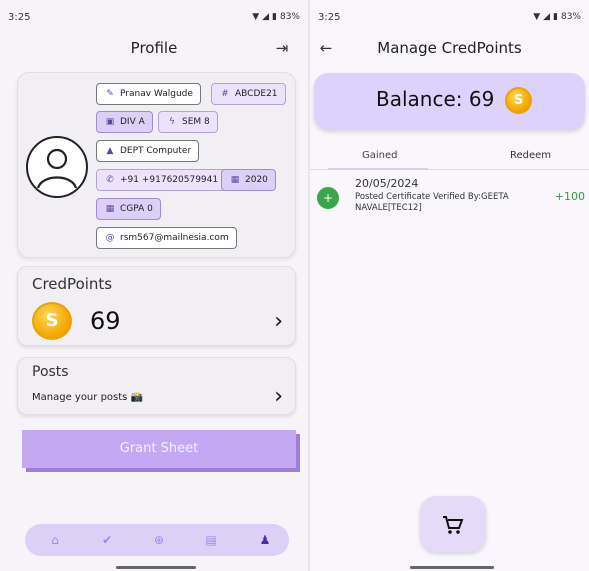  I want to click on division-chip: ▣ DIV A, so click(124, 122).